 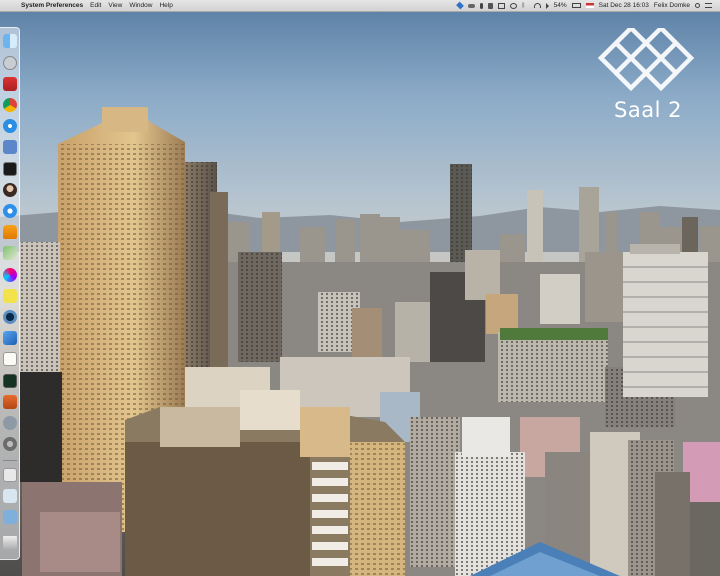 I want to click on menu-help: Help, so click(x=165, y=5).